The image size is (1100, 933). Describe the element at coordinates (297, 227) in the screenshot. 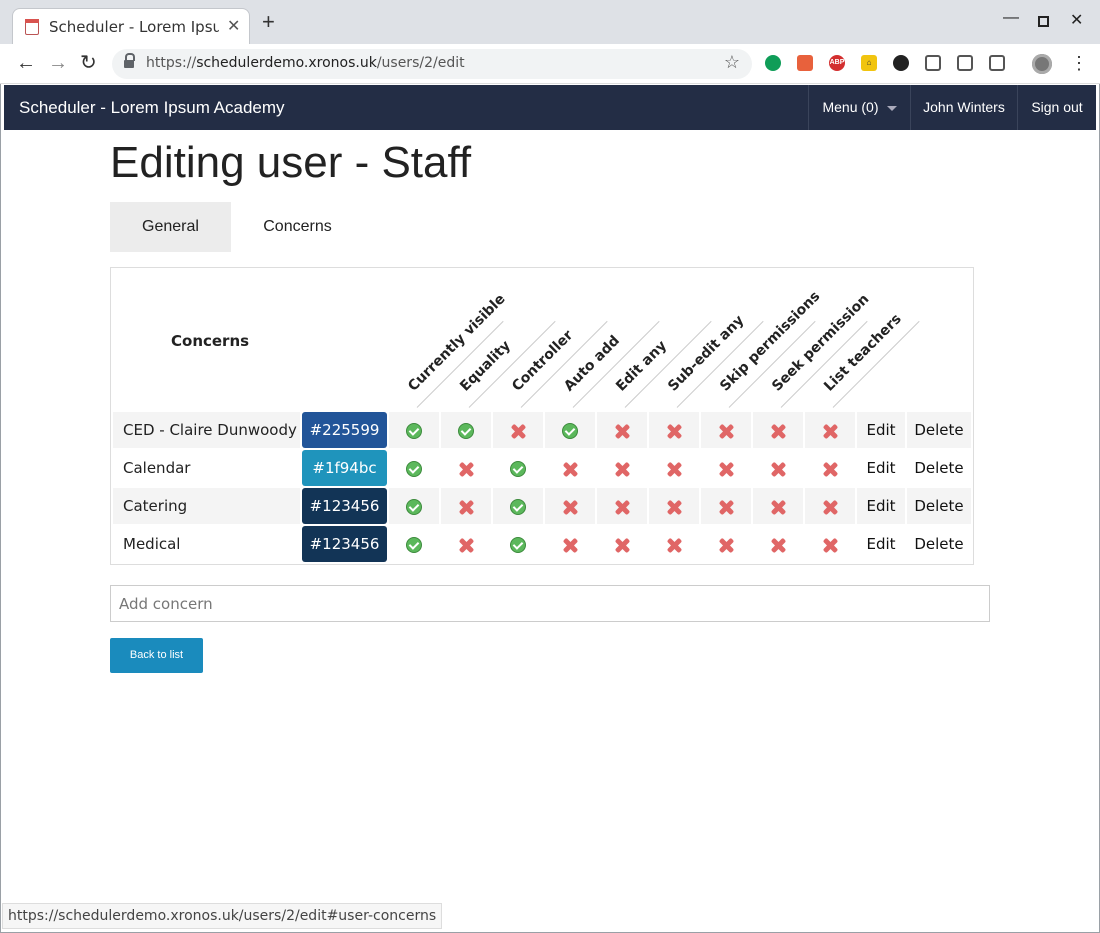

I see `tab-concerns: Concerns` at that location.